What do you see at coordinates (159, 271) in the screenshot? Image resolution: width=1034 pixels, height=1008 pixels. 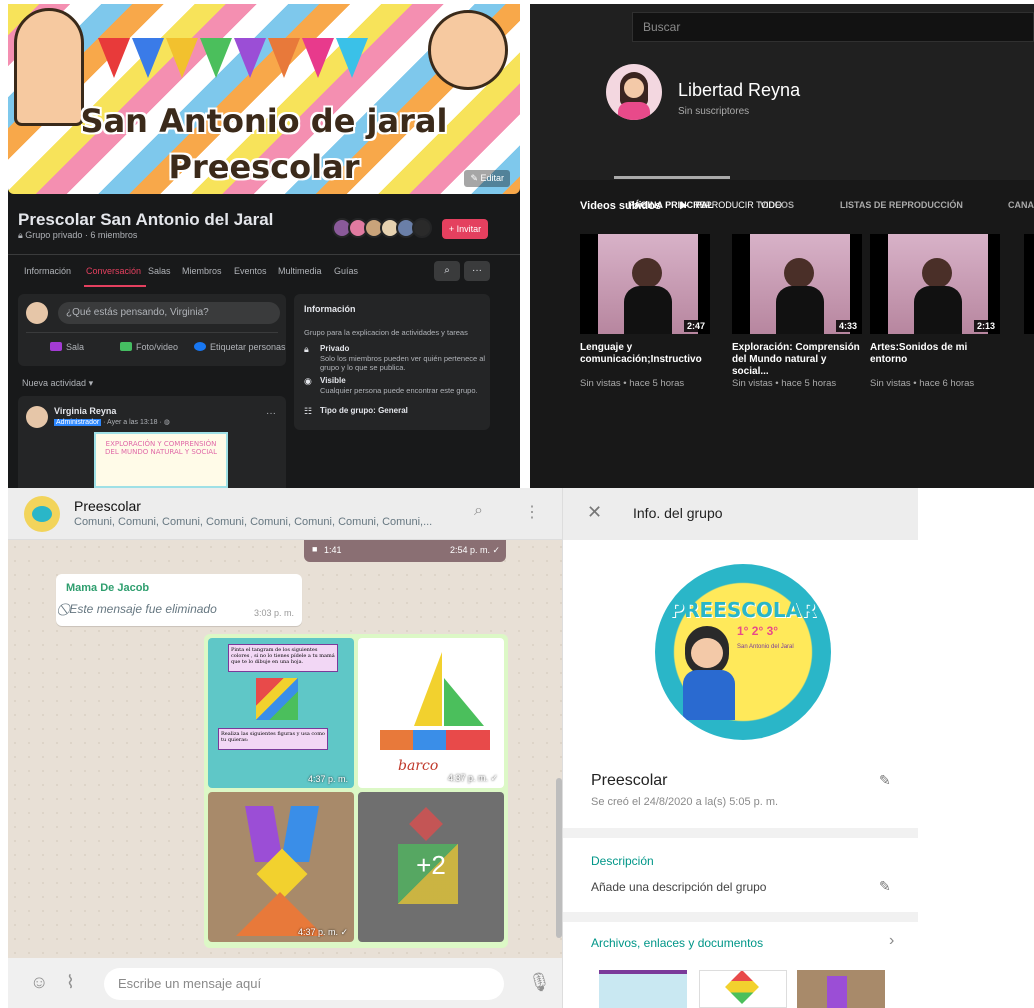 I see `tab-salas: Salas` at bounding box center [159, 271].